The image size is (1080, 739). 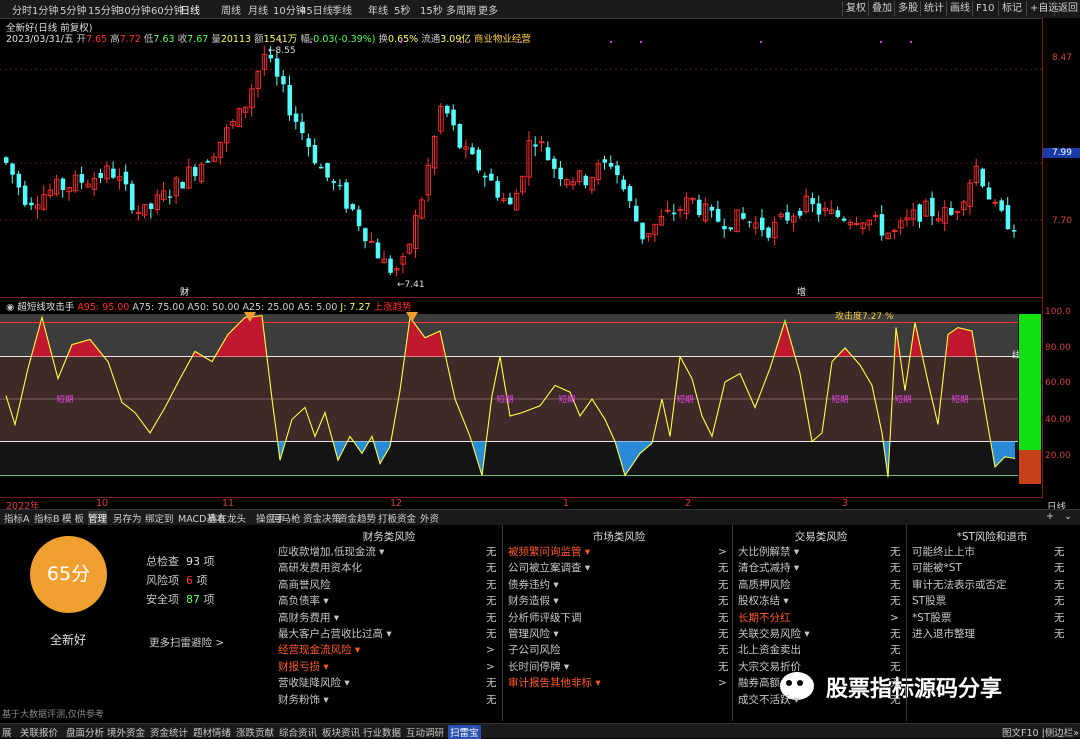 What do you see at coordinates (722, 552) in the screenshot?
I see `risk-item-value: >` at bounding box center [722, 552].